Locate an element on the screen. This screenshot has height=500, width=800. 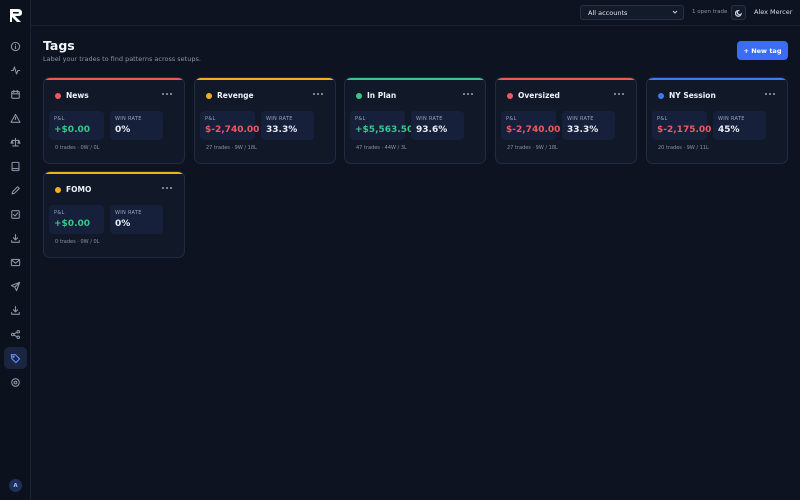
new-tag-button: + New tag is located at coordinates (762, 50).